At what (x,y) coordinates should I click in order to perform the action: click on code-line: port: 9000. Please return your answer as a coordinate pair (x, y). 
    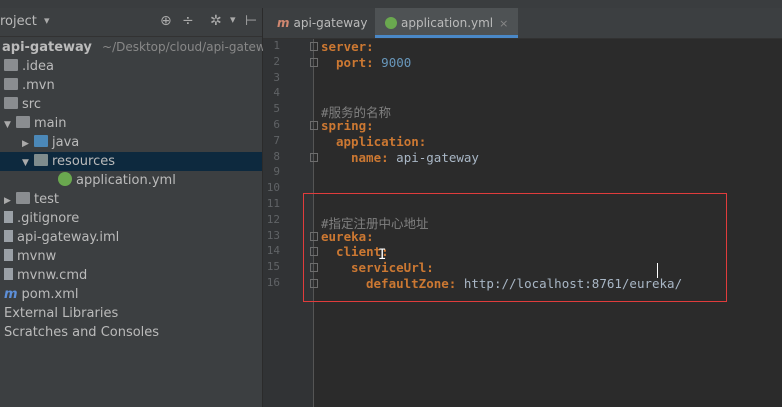
    Looking at the image, I should click on (373, 62).